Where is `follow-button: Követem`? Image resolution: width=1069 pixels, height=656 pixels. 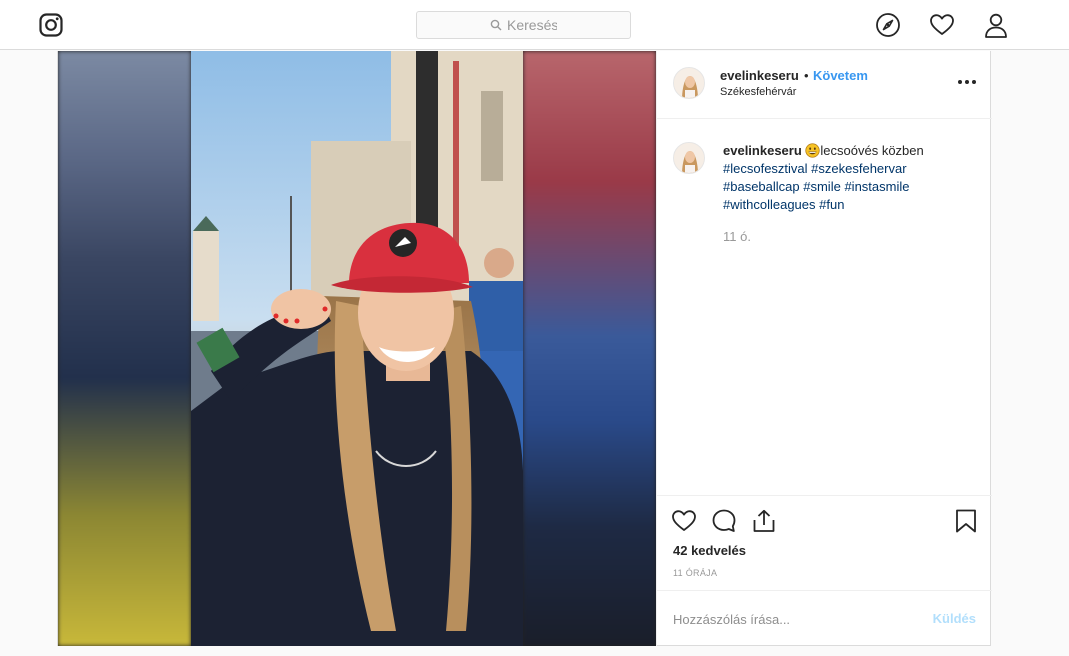
follow-button: Követem is located at coordinates (840, 75).